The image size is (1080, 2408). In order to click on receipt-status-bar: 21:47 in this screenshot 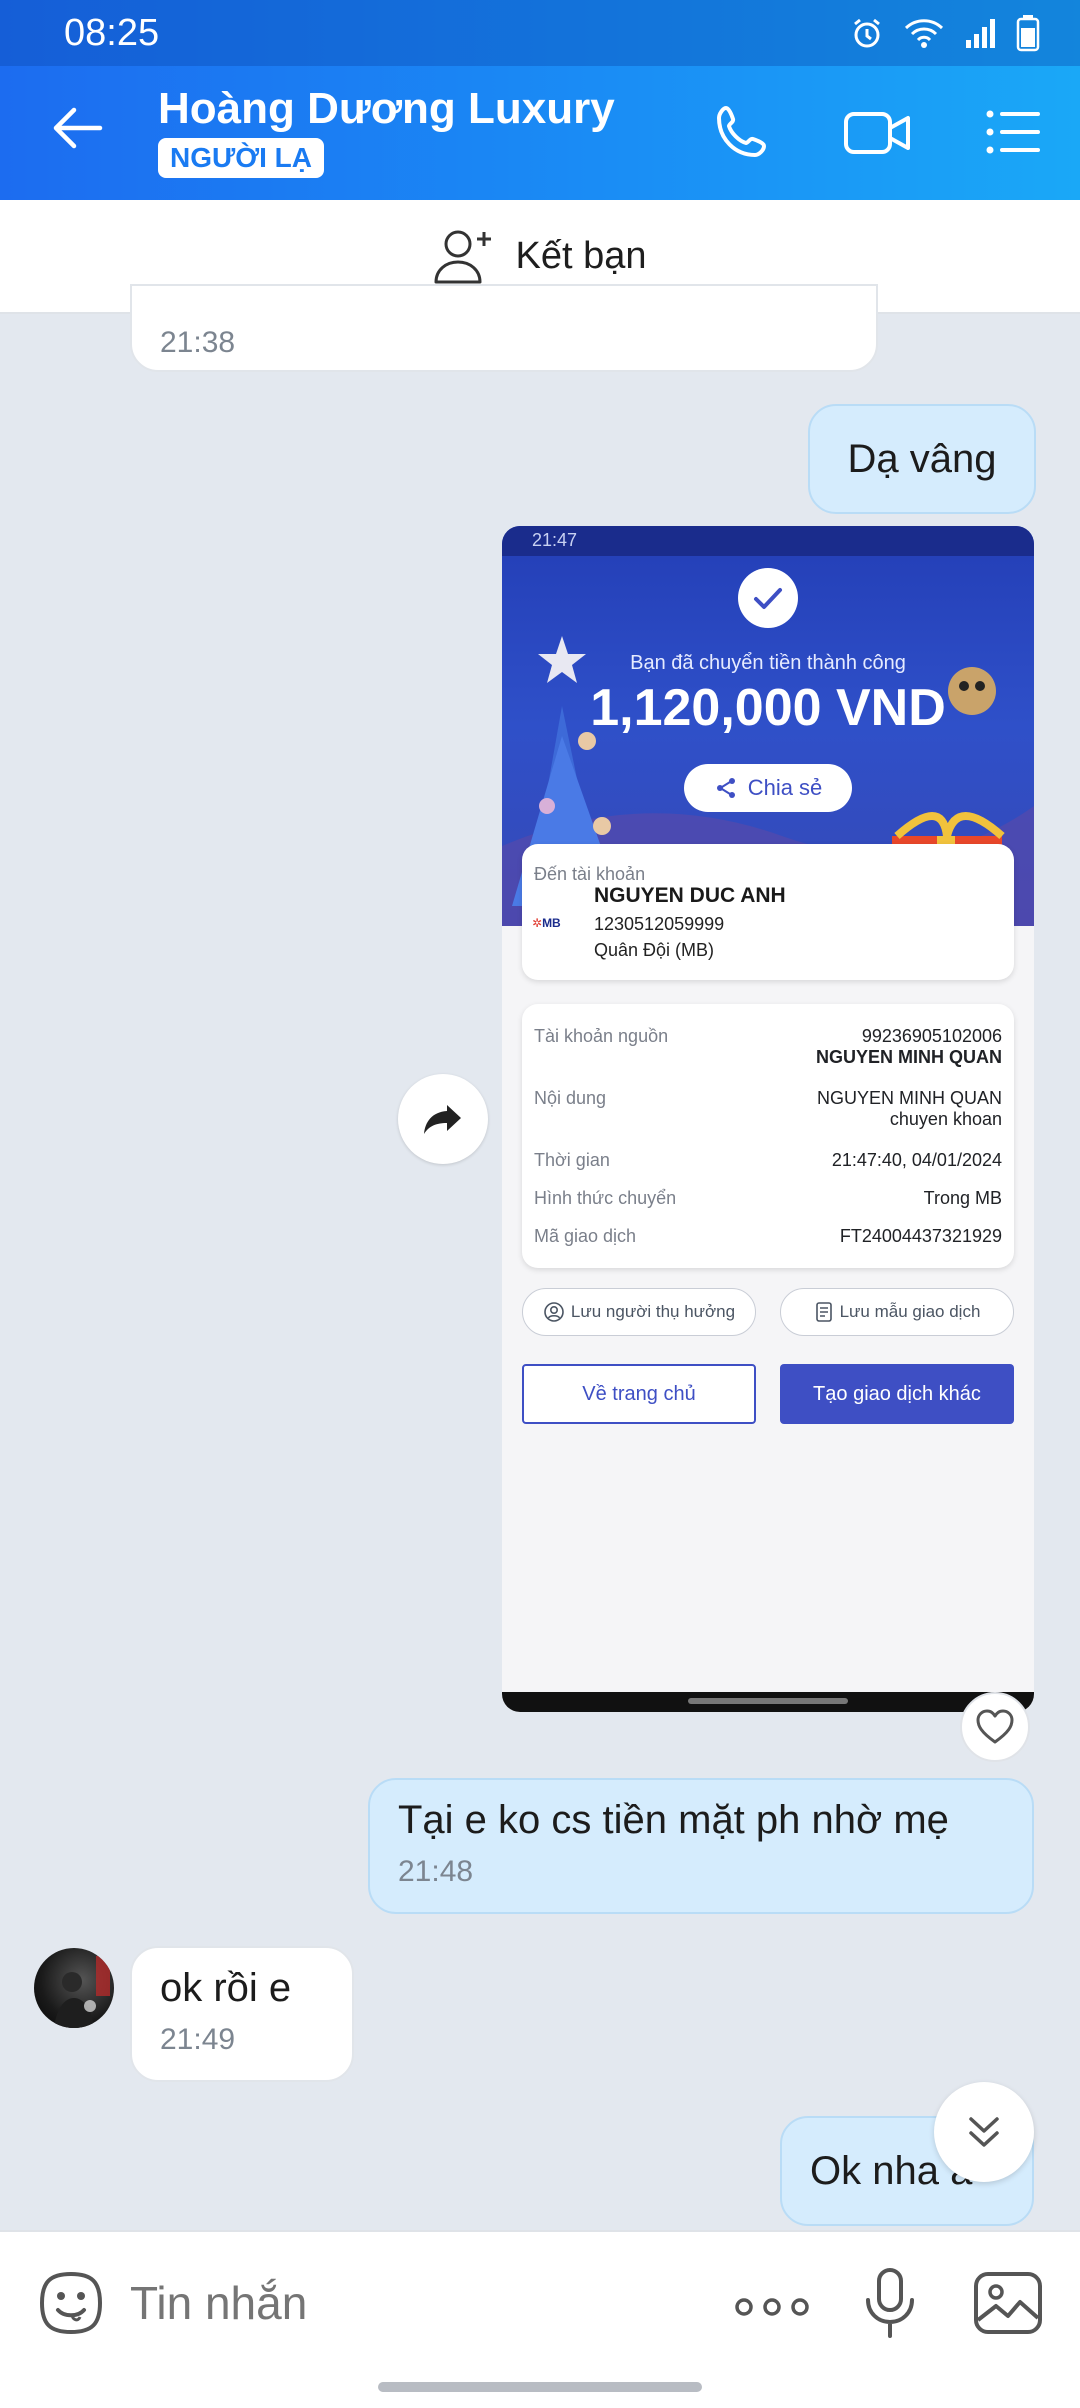, I will do `click(768, 541)`.